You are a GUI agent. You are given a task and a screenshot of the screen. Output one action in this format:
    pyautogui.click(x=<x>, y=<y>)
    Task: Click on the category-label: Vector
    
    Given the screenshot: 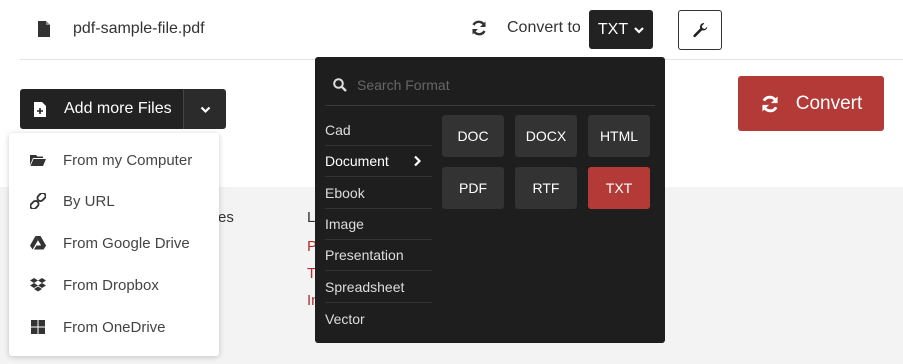 What is the action you would take?
    pyautogui.click(x=345, y=318)
    